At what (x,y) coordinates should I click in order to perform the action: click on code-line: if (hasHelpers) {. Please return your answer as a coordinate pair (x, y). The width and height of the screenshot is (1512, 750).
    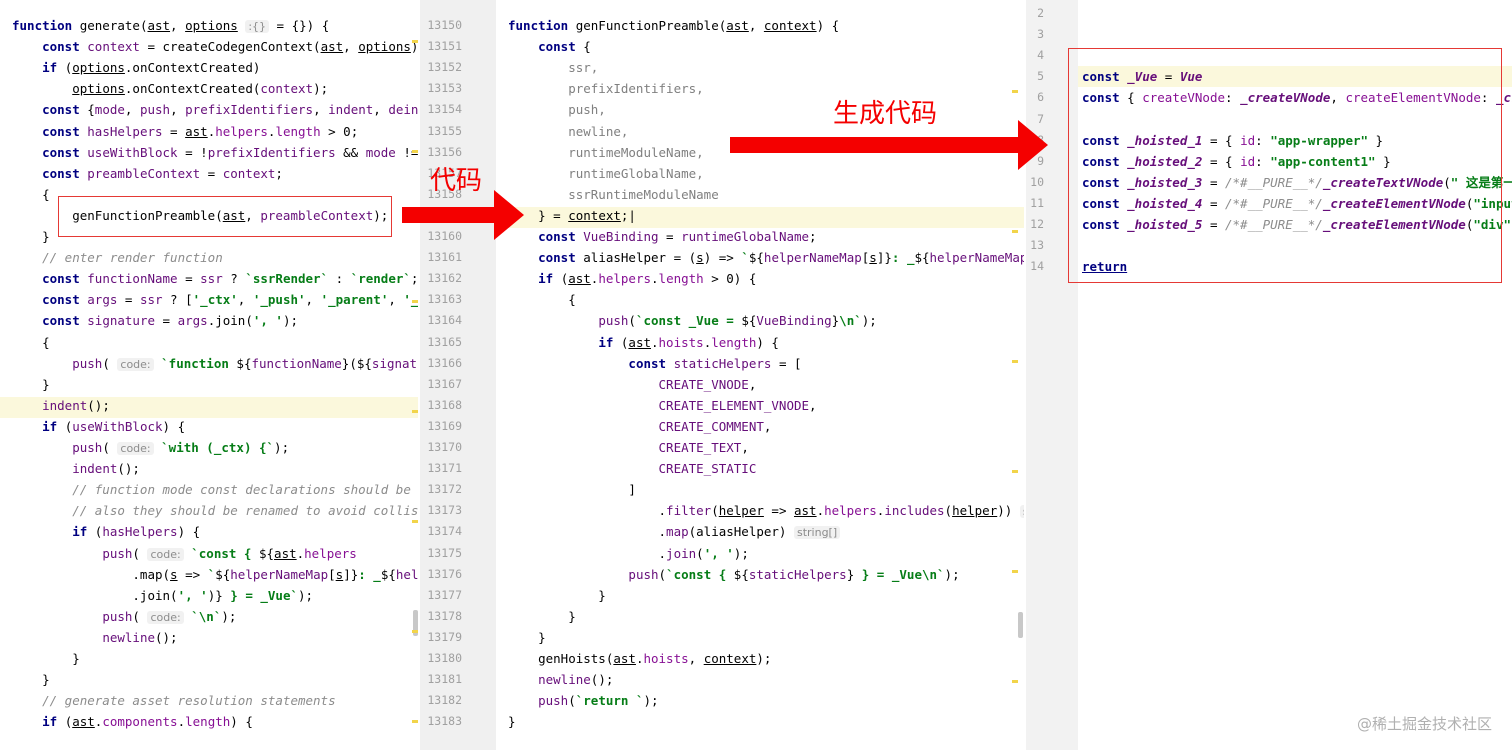
    Looking at the image, I should click on (106, 531).